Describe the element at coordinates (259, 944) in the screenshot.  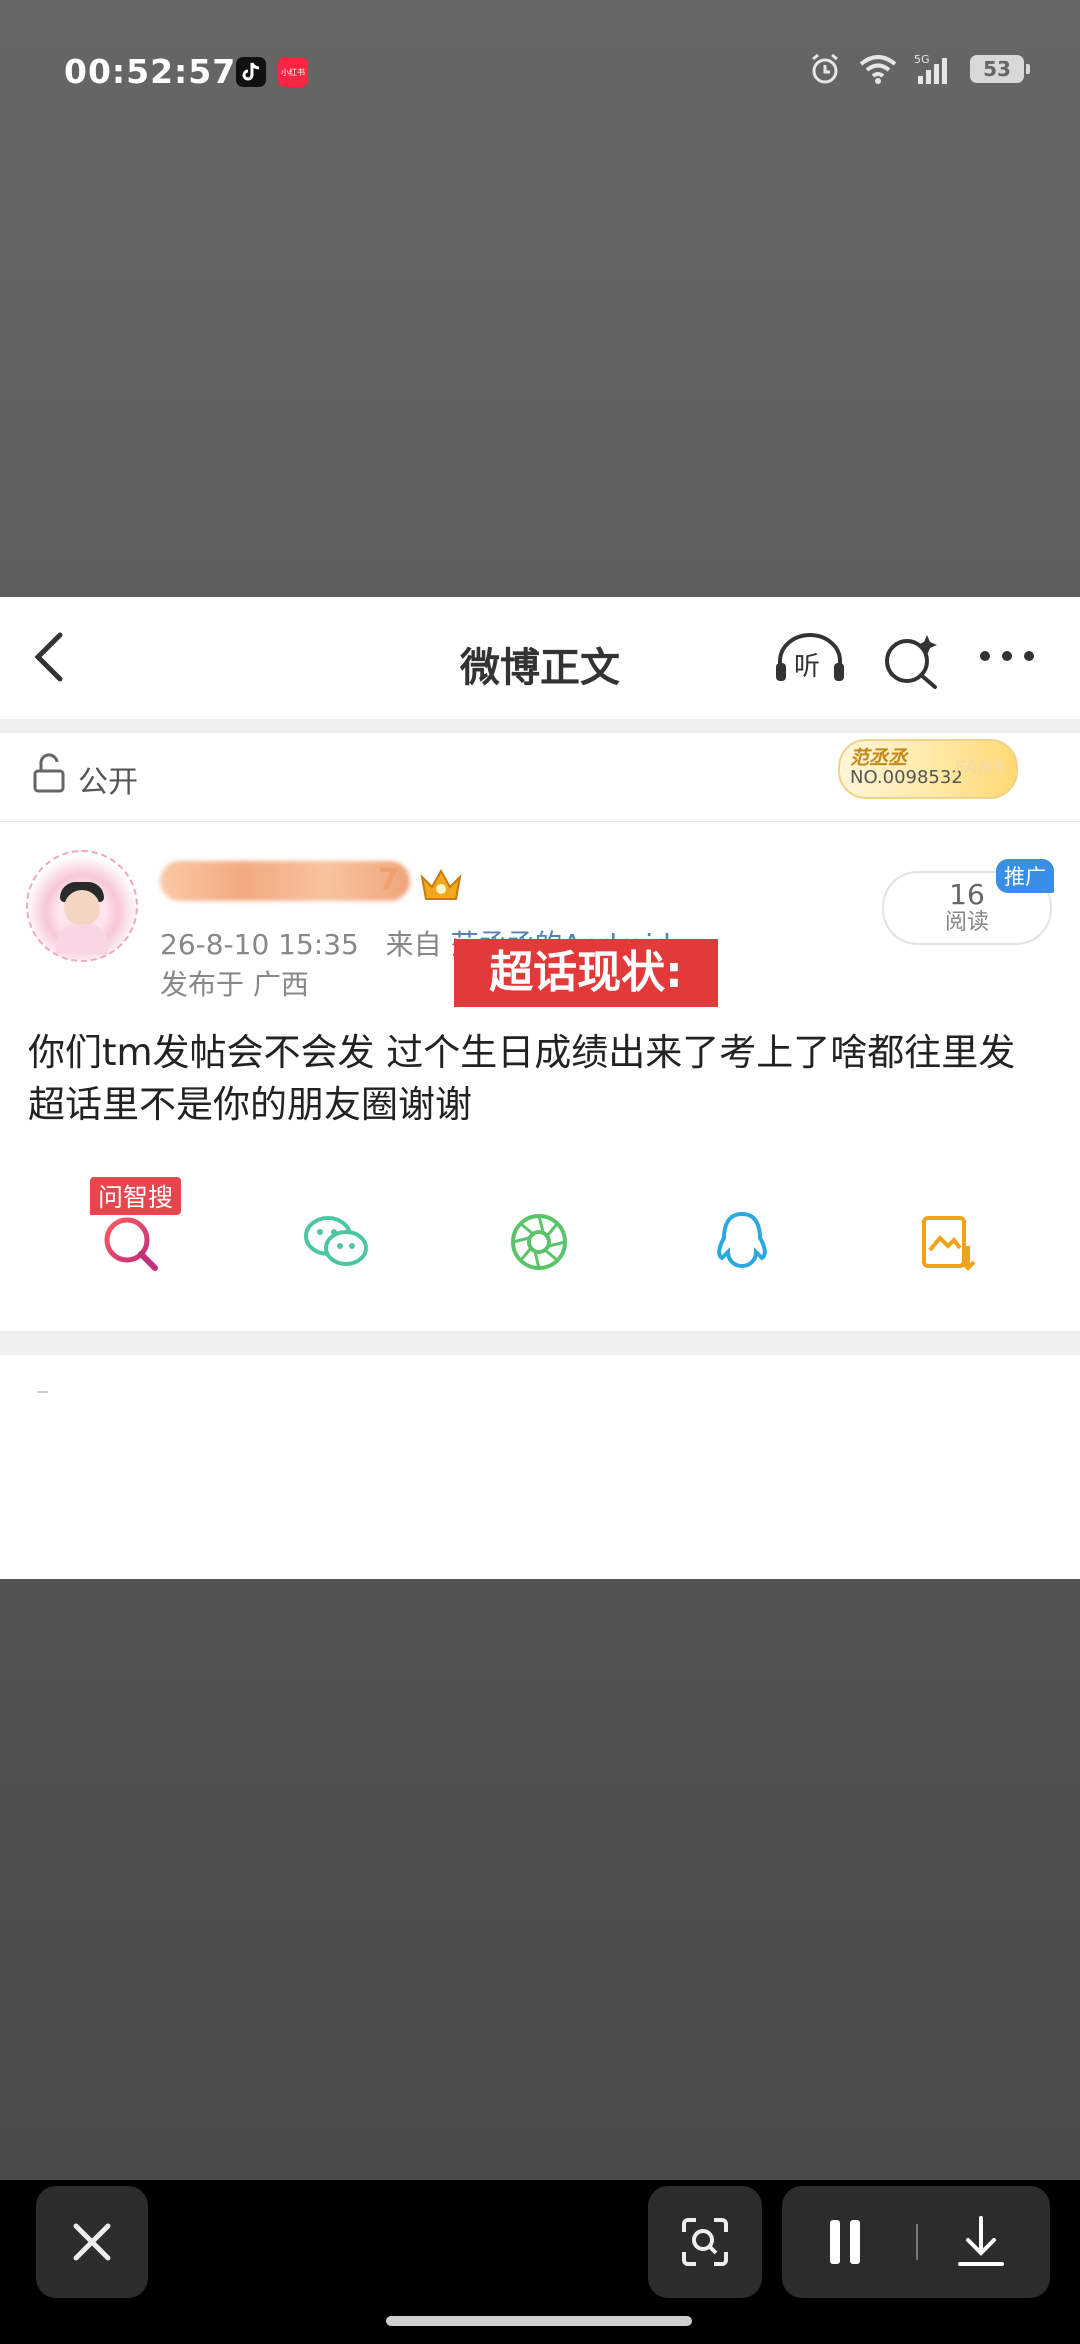
I see `post-timestamp: 26-8-10 15:35` at that location.